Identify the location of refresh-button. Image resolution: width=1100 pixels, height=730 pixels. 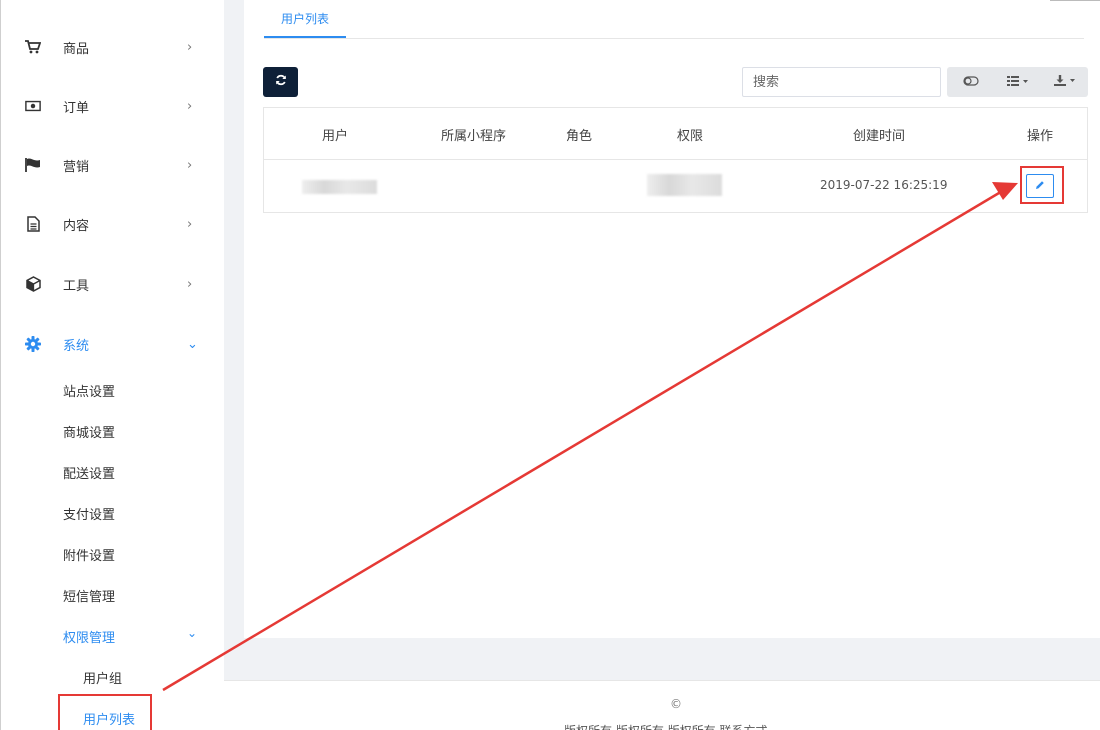
(280, 82).